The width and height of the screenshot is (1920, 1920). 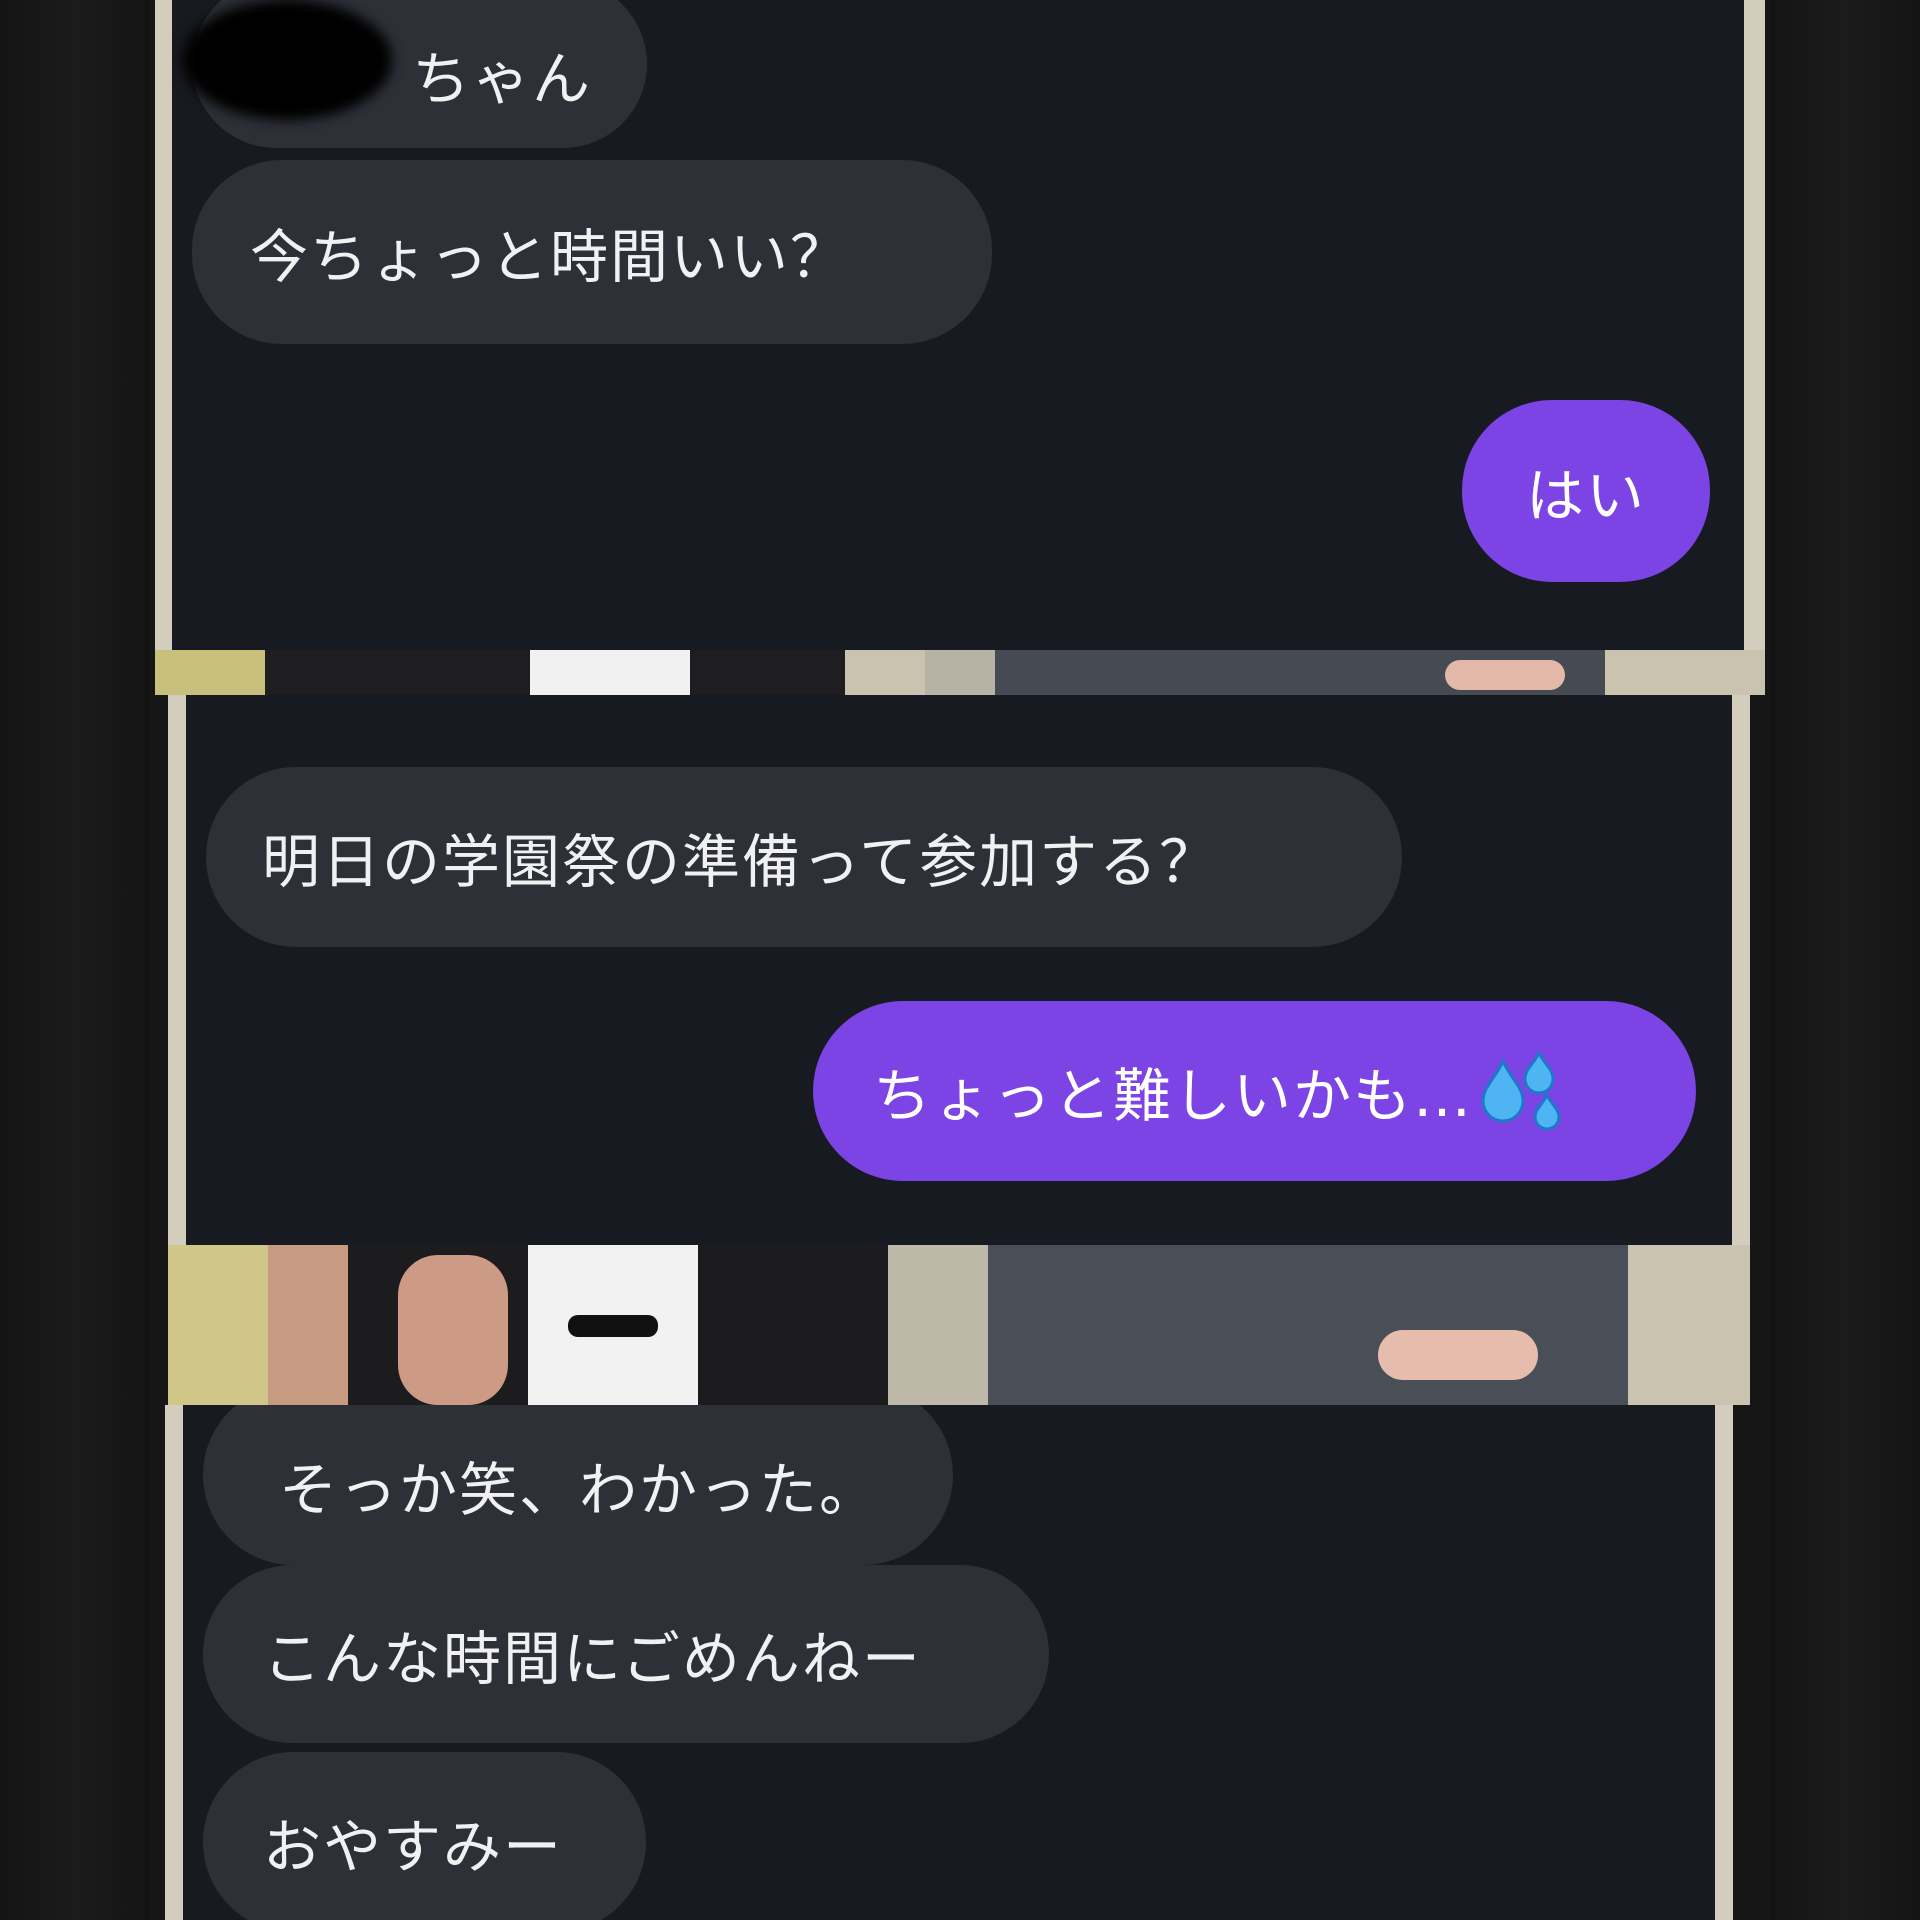 I want to click on message-text: 今ちょっと時間いい？, so click(x=550, y=257).